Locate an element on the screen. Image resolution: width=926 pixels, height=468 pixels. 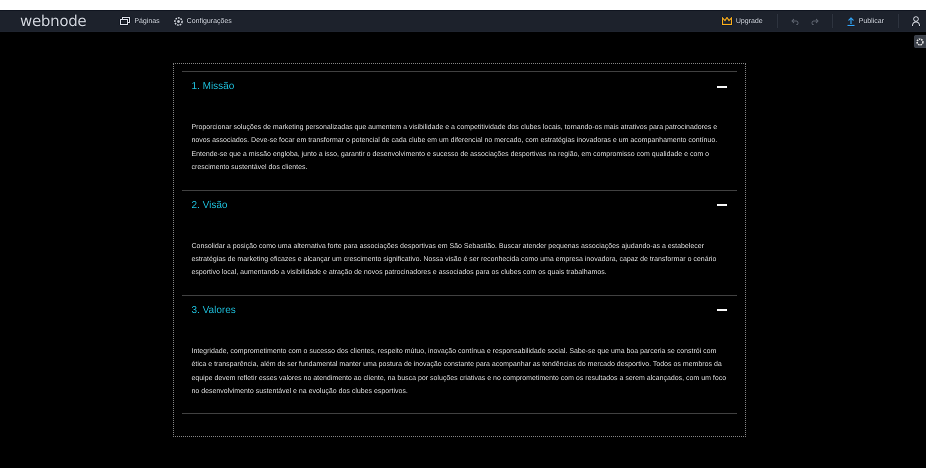
accordion-header: 1. Missão is located at coordinates (459, 86).